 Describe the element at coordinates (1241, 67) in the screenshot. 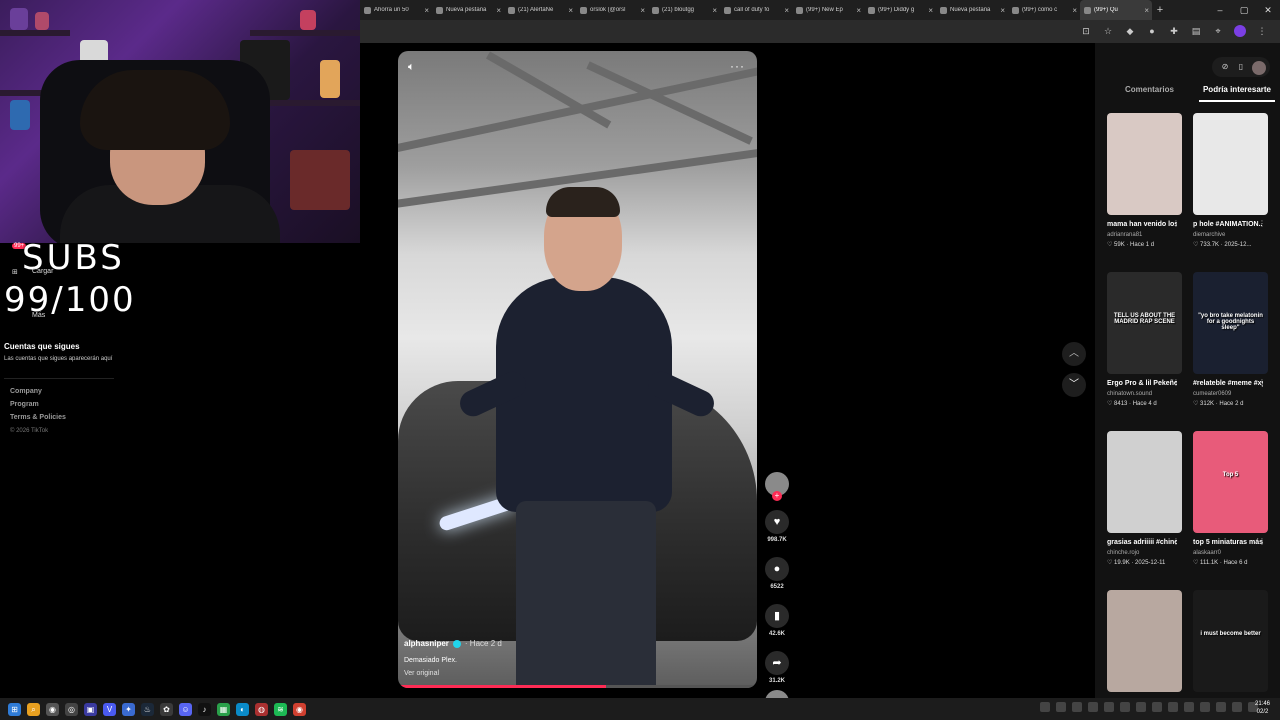

I see `phone-icon: ▯` at that location.